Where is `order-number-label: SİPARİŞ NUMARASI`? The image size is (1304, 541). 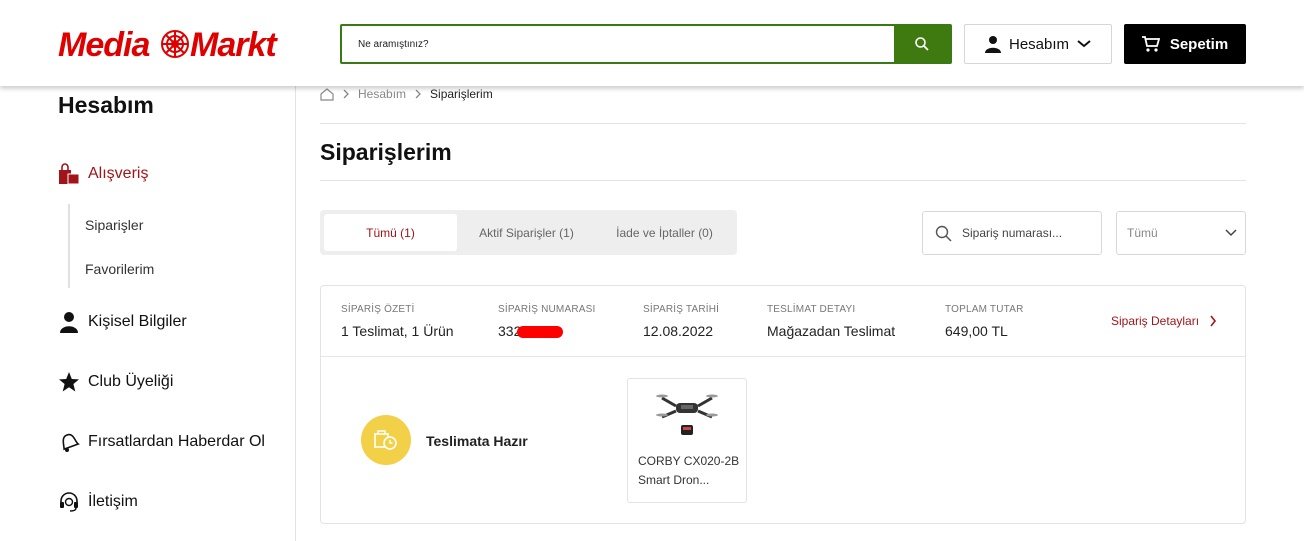
order-number-label: SİPARİŞ NUMARASI is located at coordinates (547, 309).